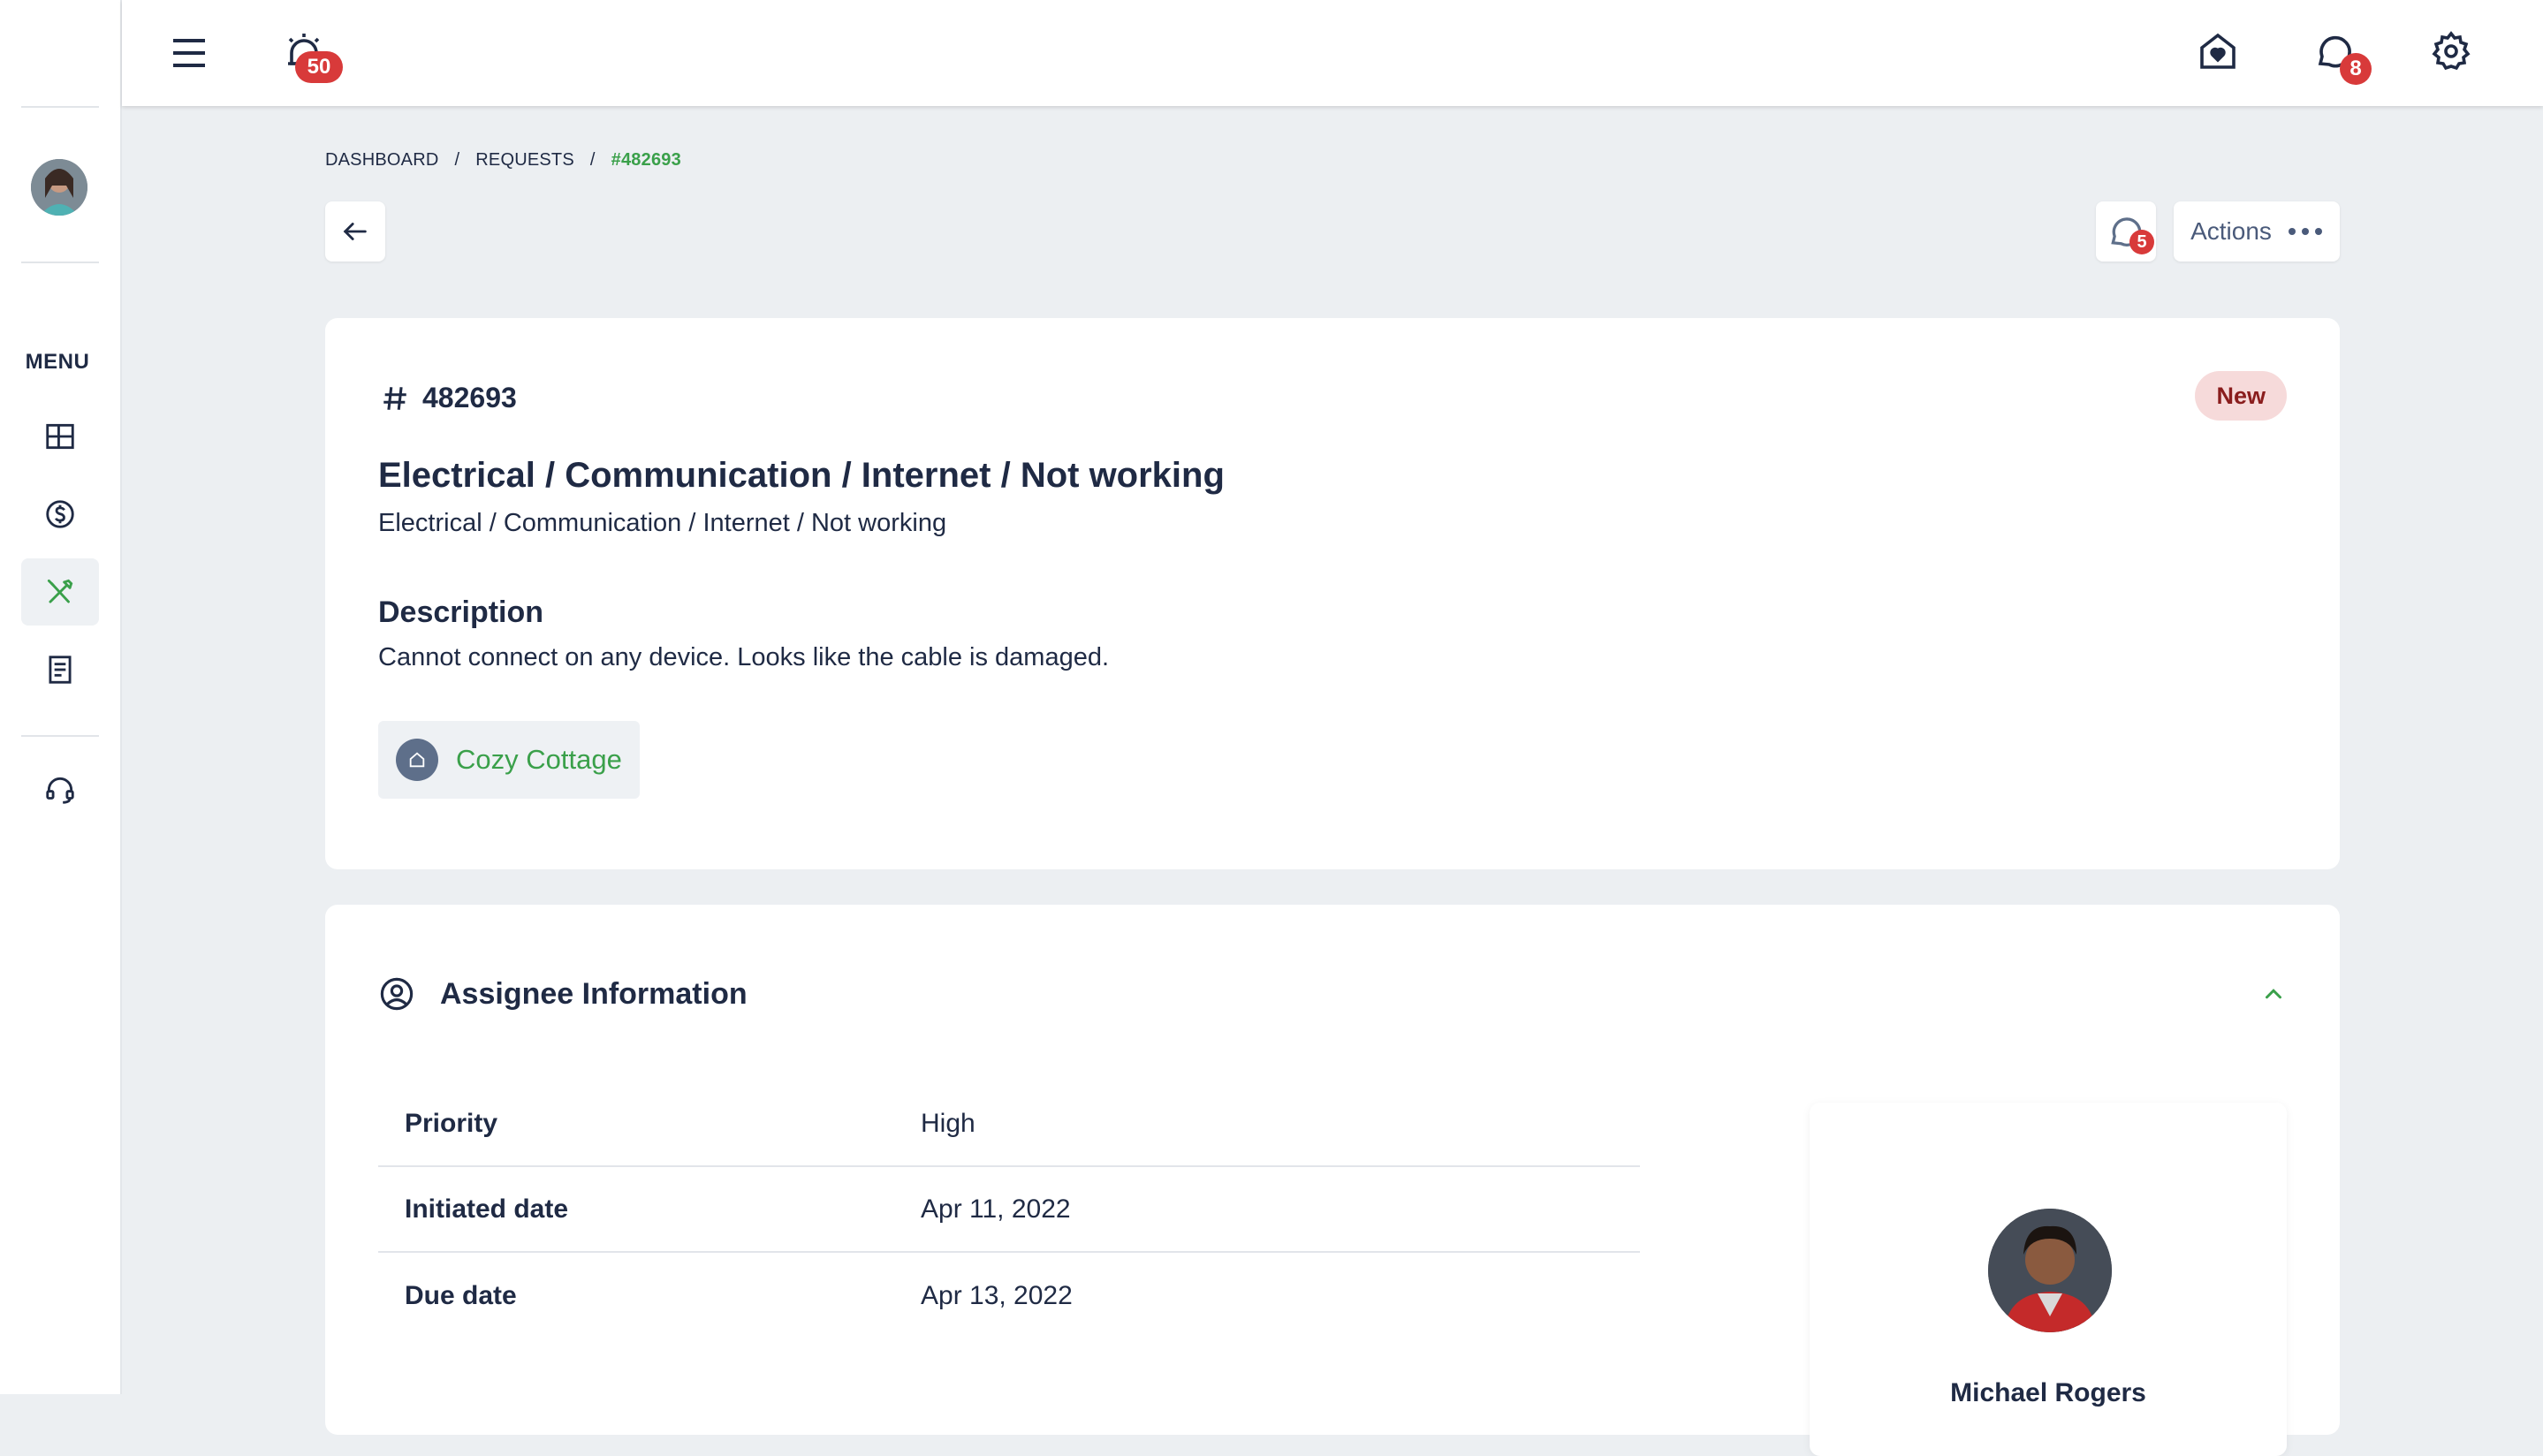  What do you see at coordinates (646, 160) in the screenshot?
I see `breadcrumb-current: #482693` at bounding box center [646, 160].